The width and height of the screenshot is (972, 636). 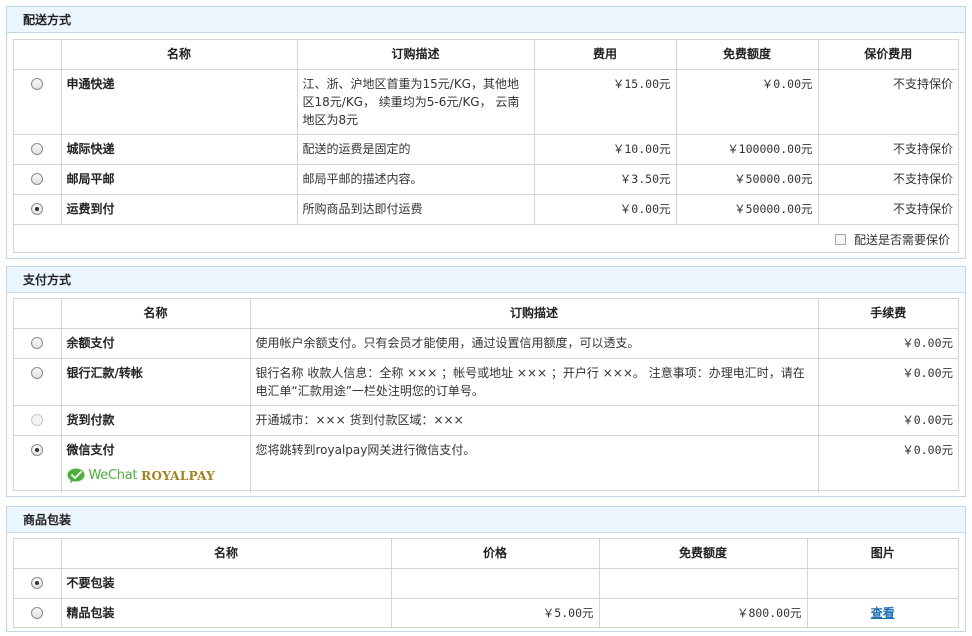 I want to click on shipping-free: ￥100000.00元, so click(x=747, y=149).